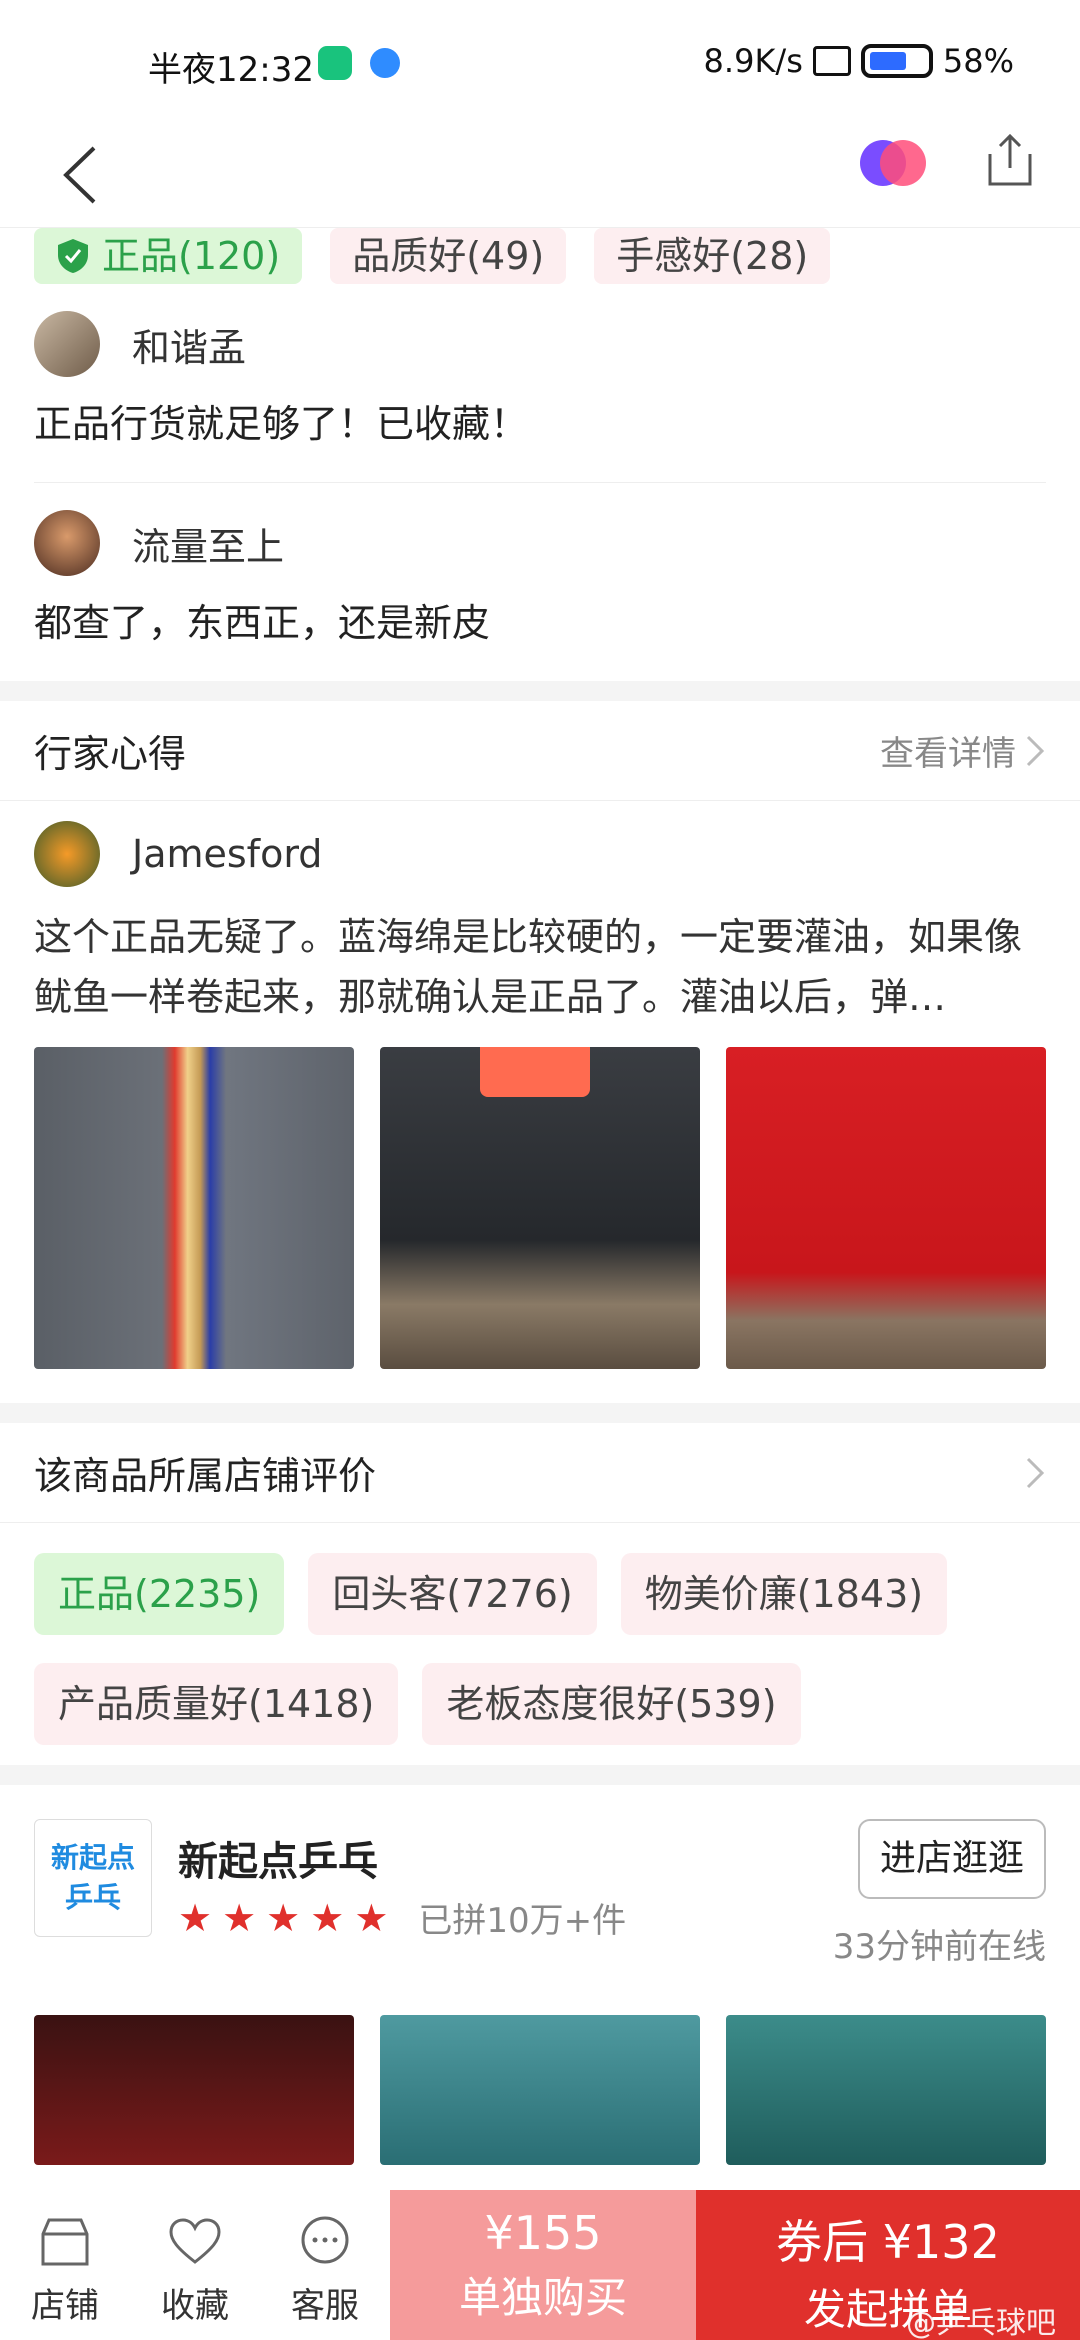  What do you see at coordinates (540, 751) in the screenshot?
I see `expert-section-header: 行家心得 查看详情` at bounding box center [540, 751].